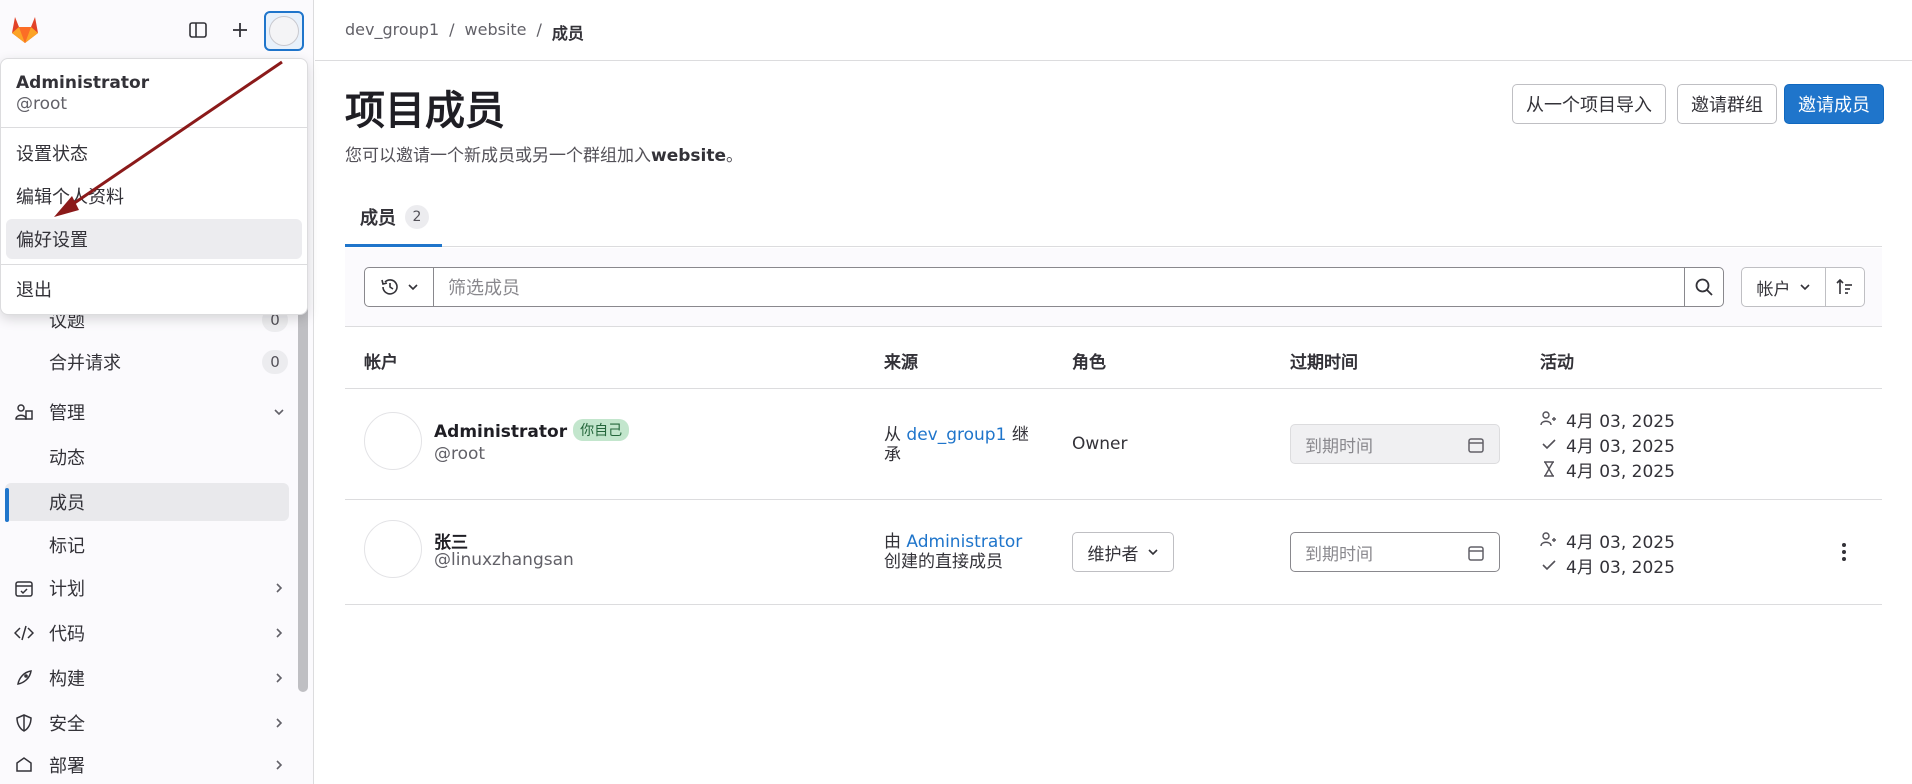 Image resolution: width=1912 pixels, height=784 pixels. What do you see at coordinates (392, 32) in the screenshot?
I see `breadcrumb-group: dev_group1` at bounding box center [392, 32].